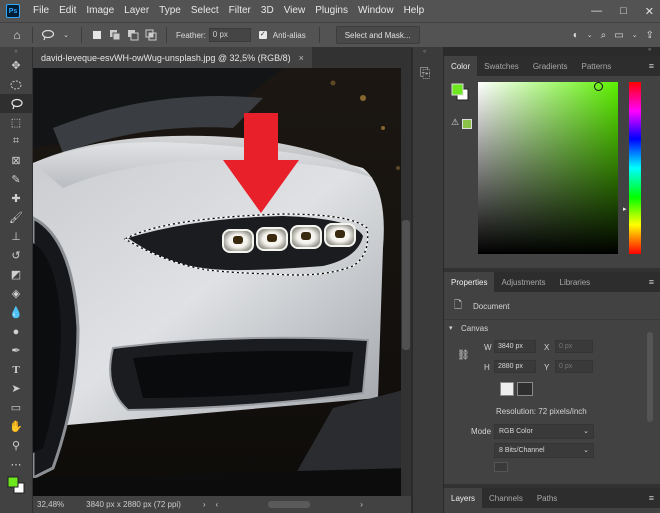 This screenshot has height=513, width=660. I want to click on menu-image: Image, so click(100, 11).